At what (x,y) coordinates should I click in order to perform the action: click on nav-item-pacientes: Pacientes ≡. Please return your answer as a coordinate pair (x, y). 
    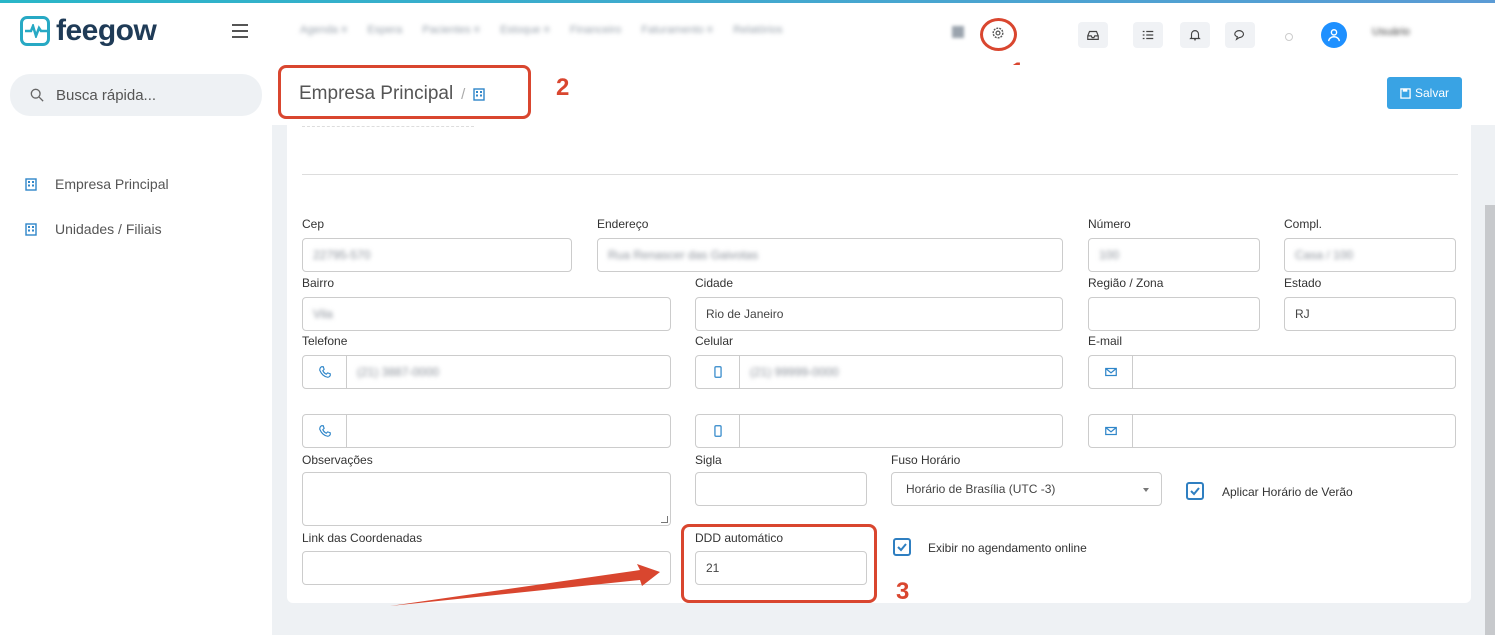
    Looking at the image, I should click on (451, 30).